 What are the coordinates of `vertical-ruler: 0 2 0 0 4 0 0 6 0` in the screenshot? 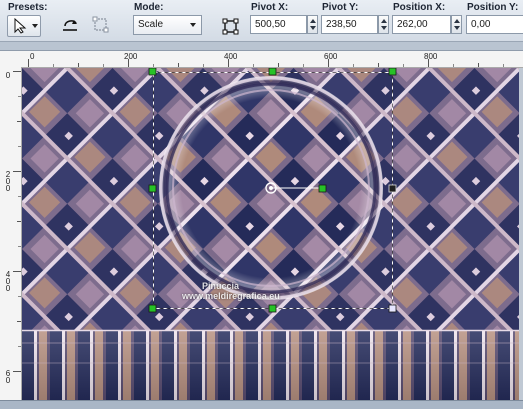 It's located at (11, 233).